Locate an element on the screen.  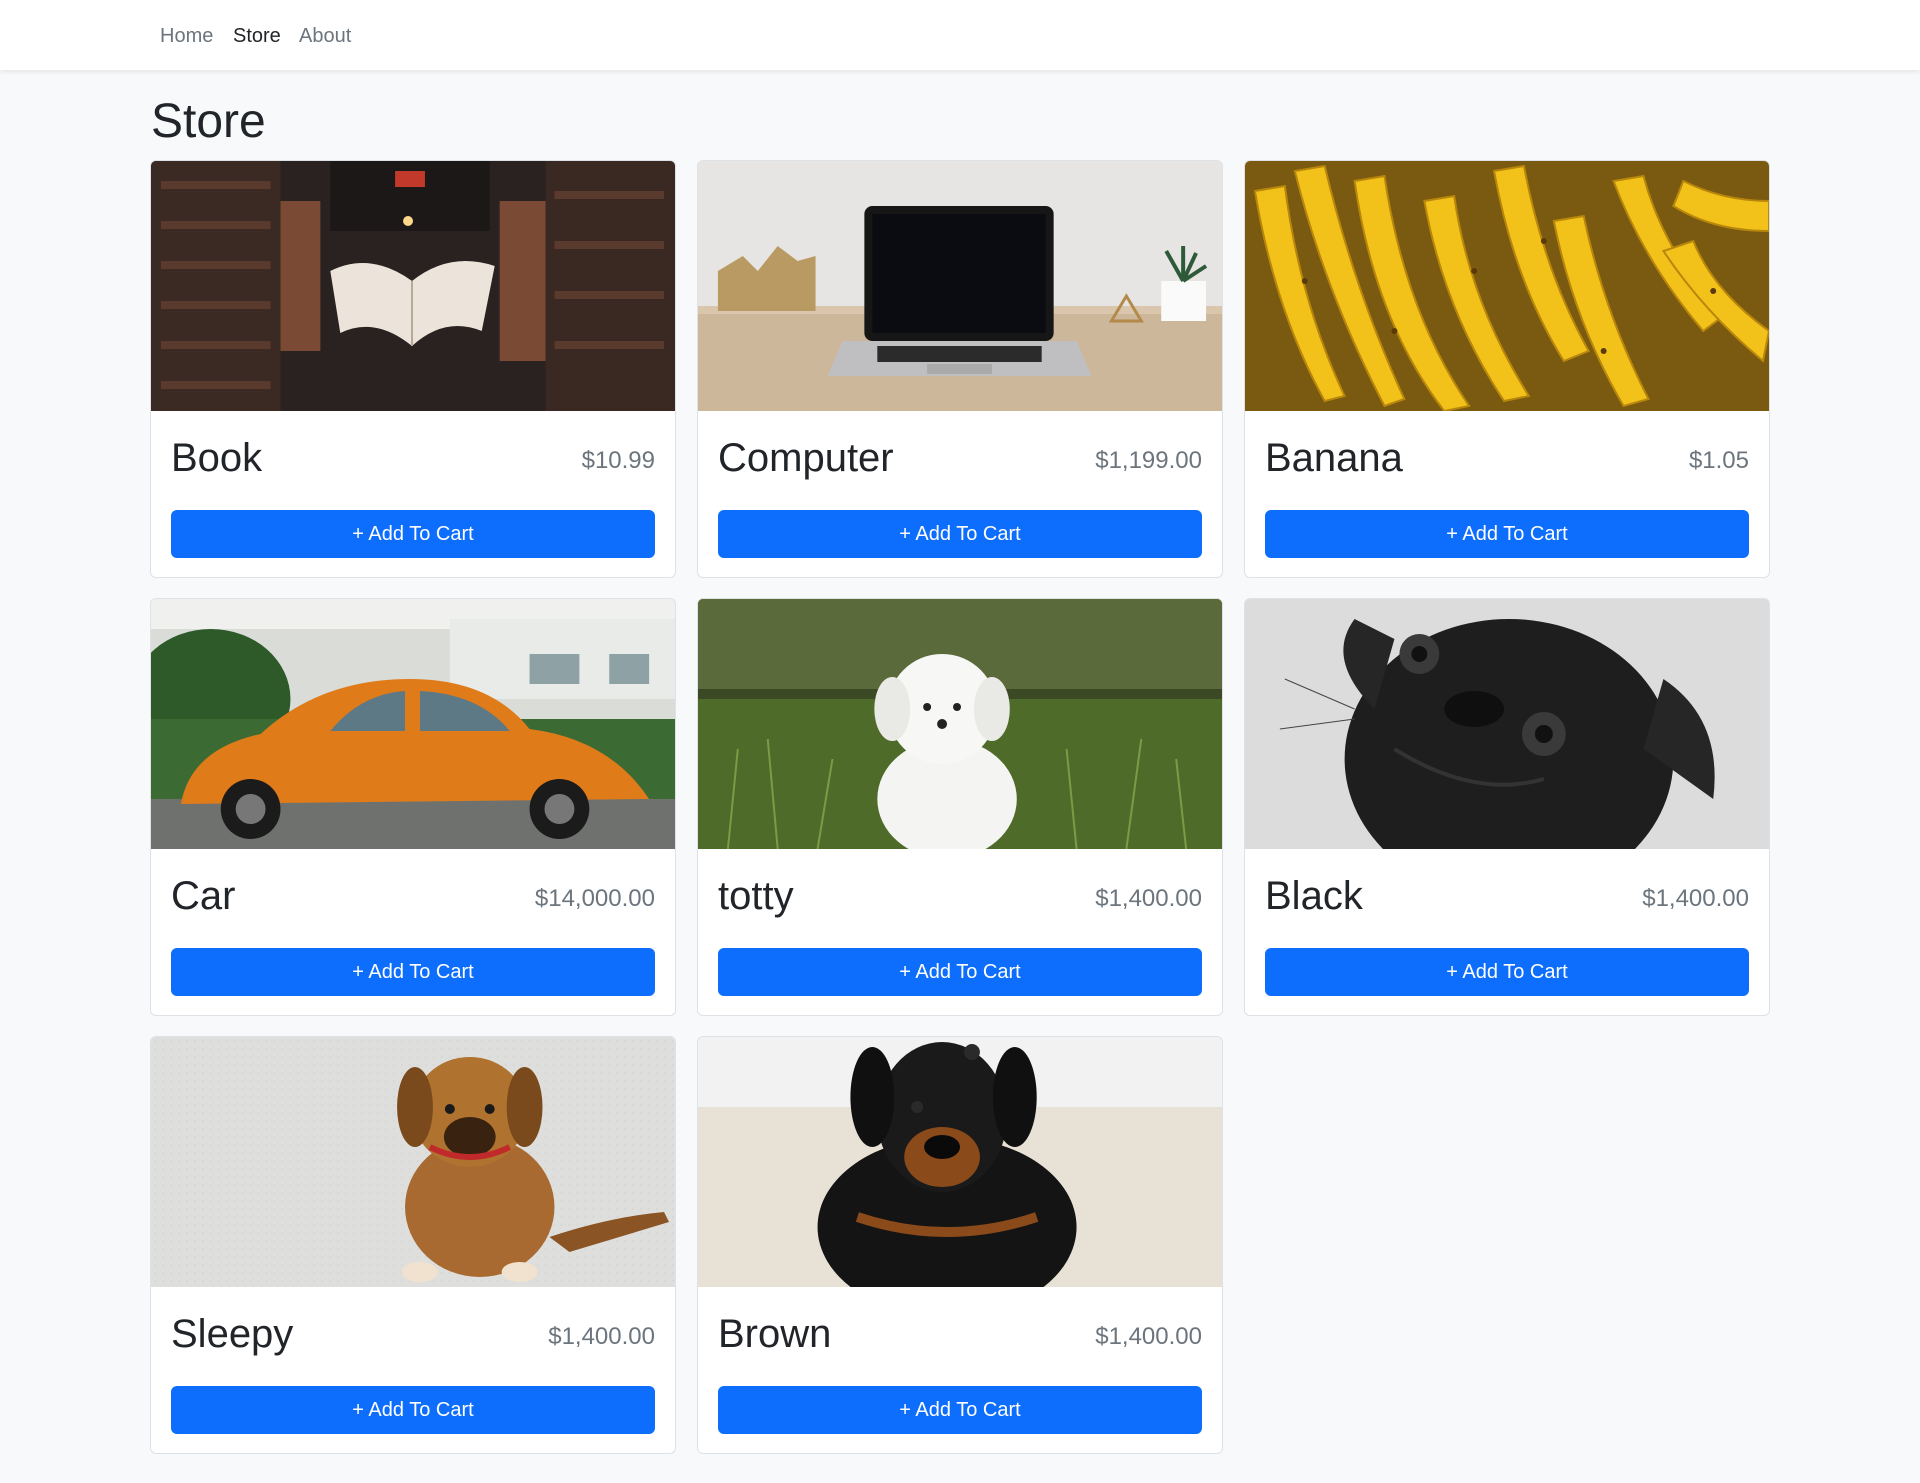
product-price: $1,199.00 is located at coordinates (1148, 460).